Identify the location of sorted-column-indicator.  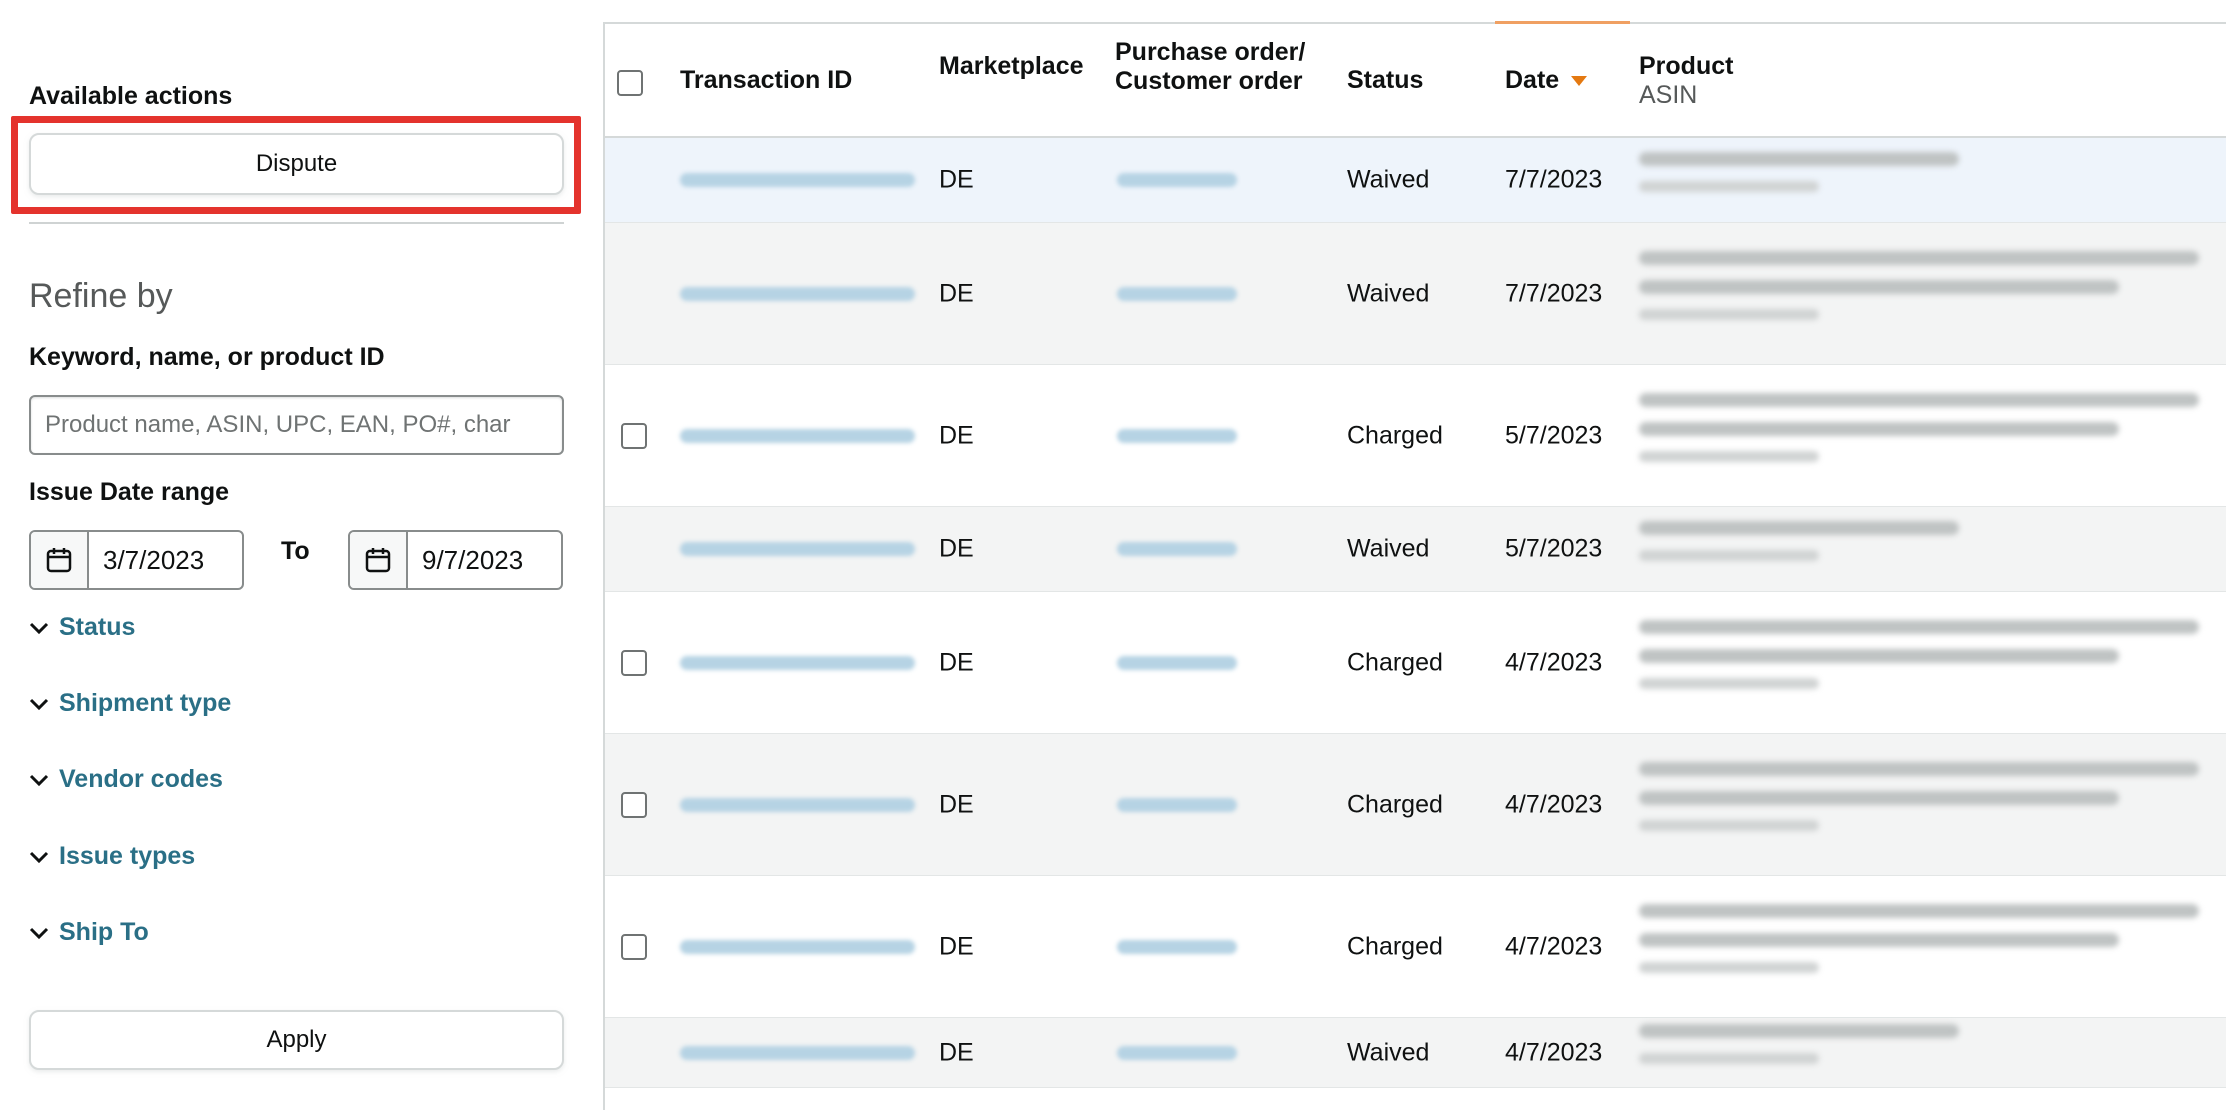
(1562, 22).